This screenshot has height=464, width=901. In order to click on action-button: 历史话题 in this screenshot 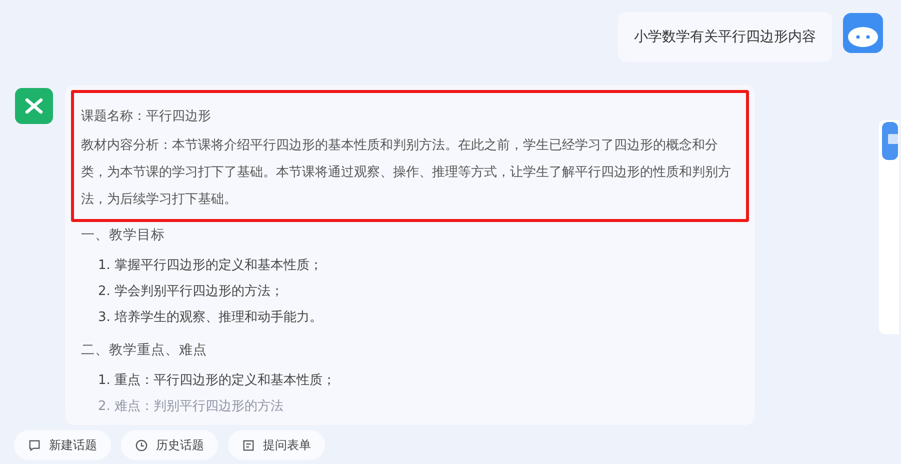, I will do `click(169, 445)`.